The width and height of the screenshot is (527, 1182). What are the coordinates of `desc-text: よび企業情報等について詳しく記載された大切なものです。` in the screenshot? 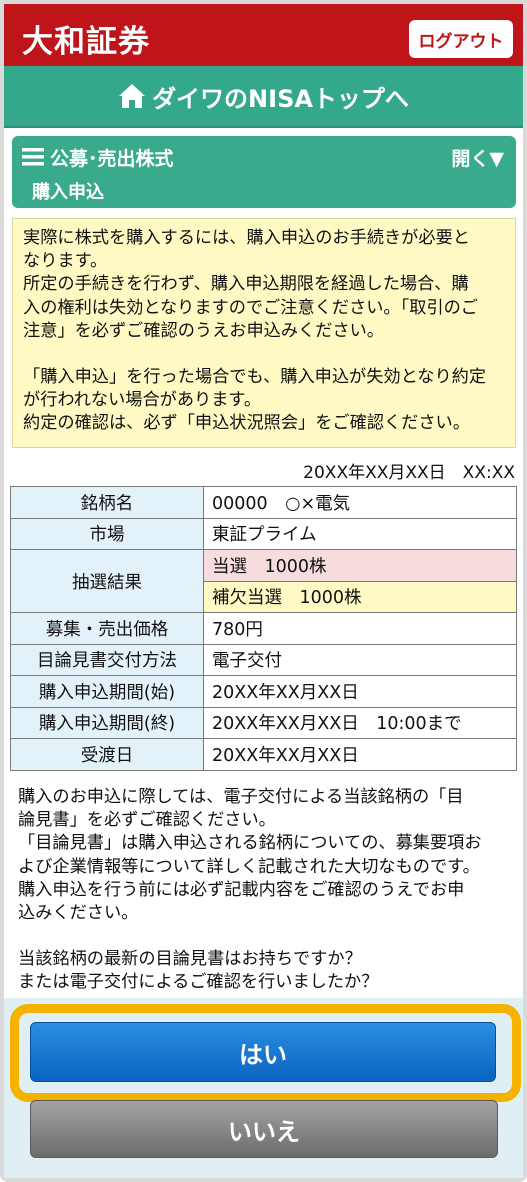 It's located at (249, 866).